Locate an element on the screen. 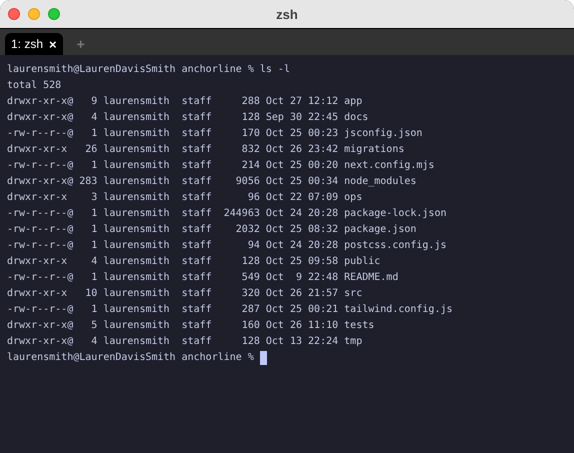 The height and width of the screenshot is (453, 574). terminal-line: -rw-r--r--@ 1 laurensmith staff 2032 Oct 25 08:32 package.json is located at coordinates (211, 230).